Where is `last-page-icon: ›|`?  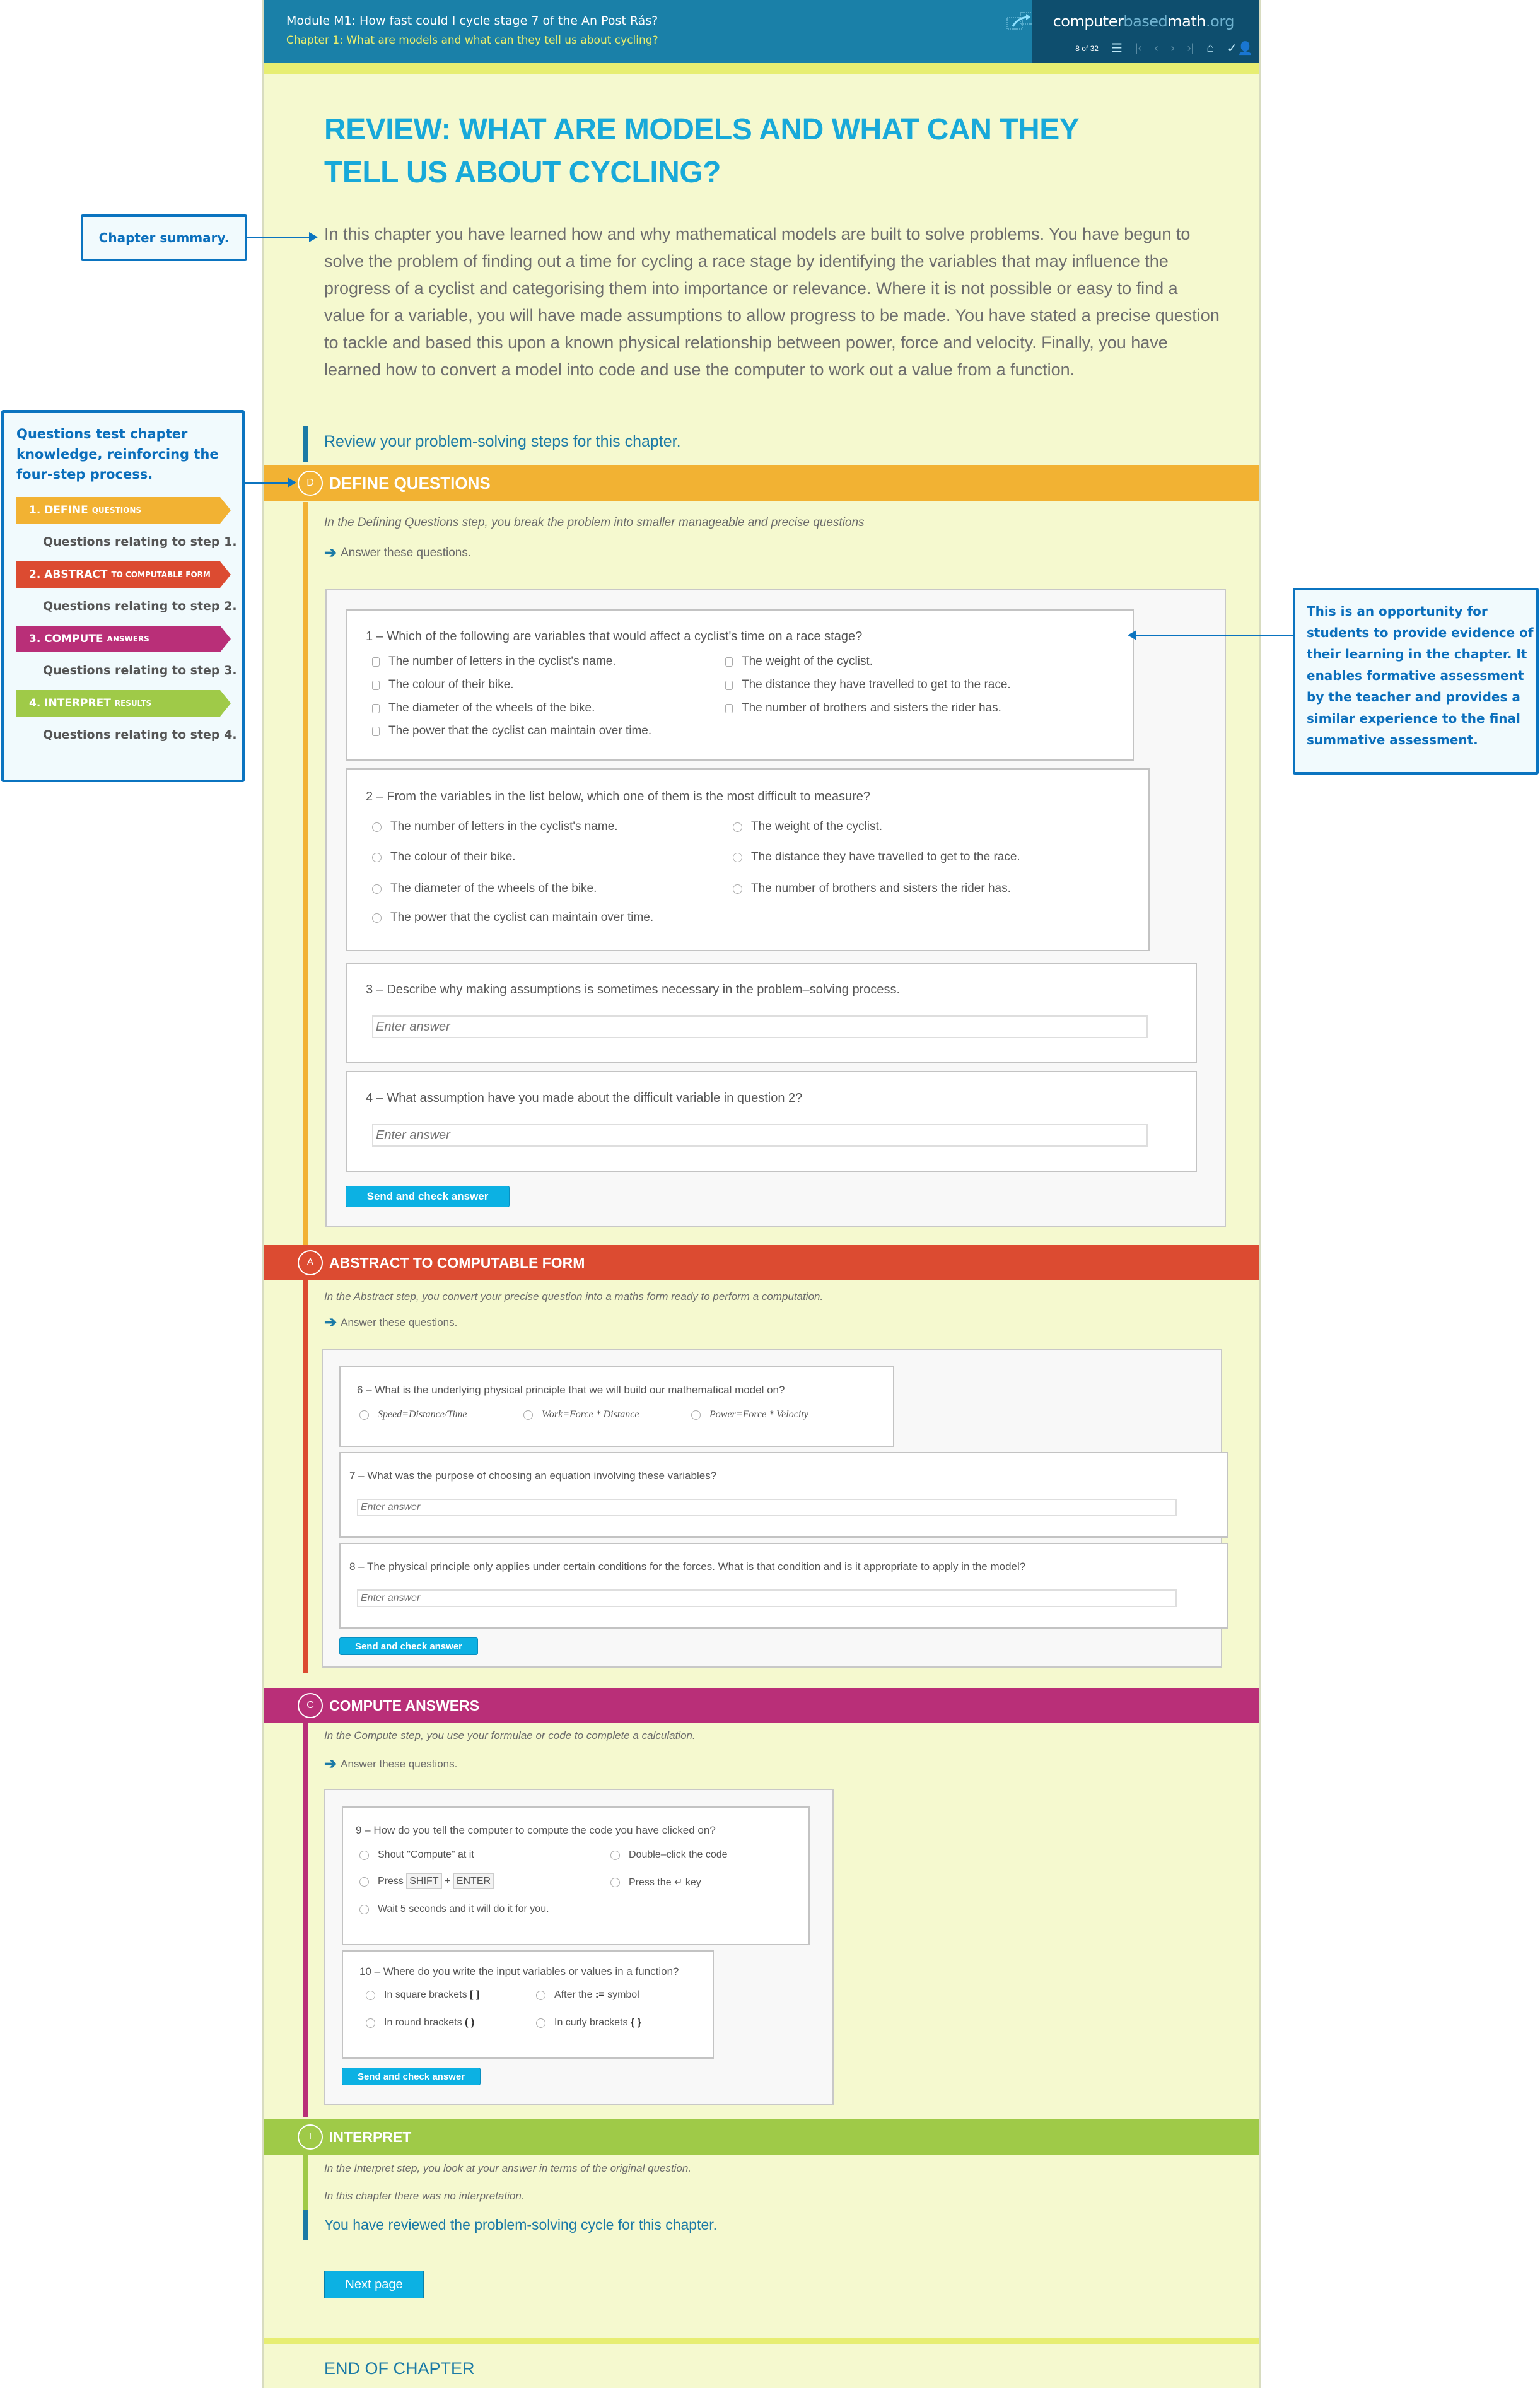
last-page-icon: ›| is located at coordinates (1190, 48).